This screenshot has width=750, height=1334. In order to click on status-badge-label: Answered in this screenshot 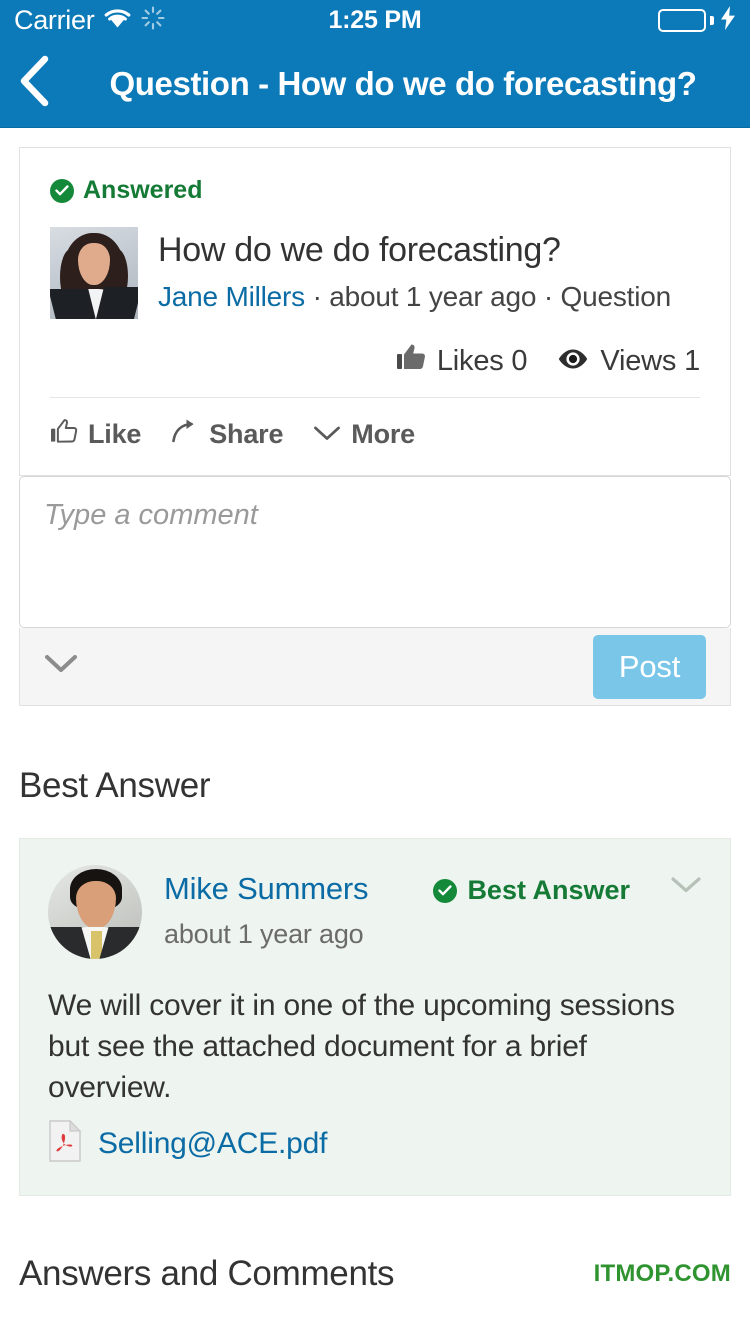, I will do `click(143, 190)`.